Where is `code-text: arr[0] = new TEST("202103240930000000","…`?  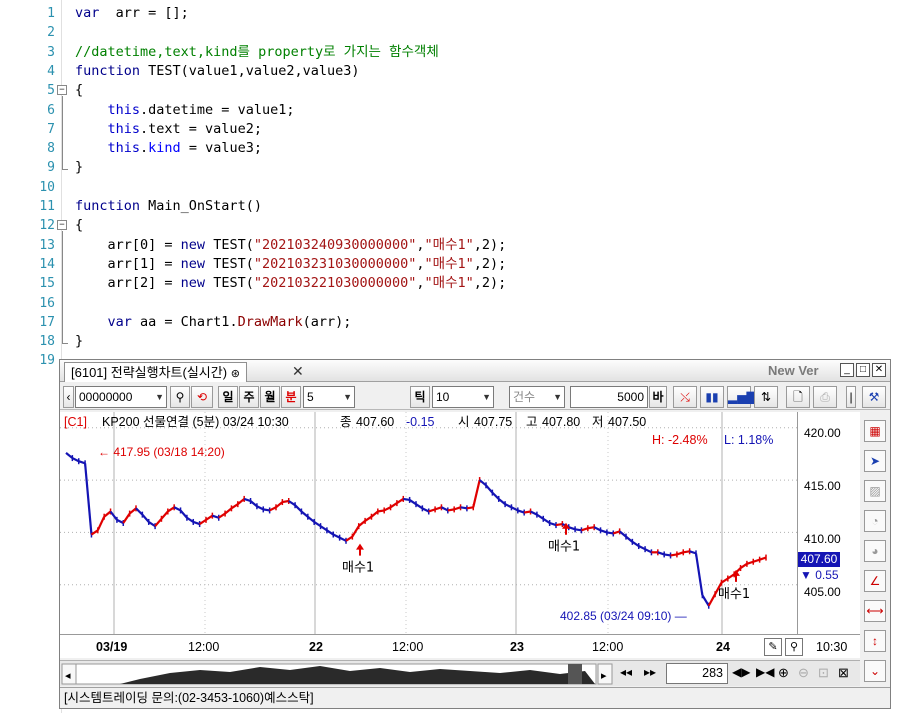 code-text: arr[0] = new TEST("202103240930000000","… is located at coordinates (291, 244).